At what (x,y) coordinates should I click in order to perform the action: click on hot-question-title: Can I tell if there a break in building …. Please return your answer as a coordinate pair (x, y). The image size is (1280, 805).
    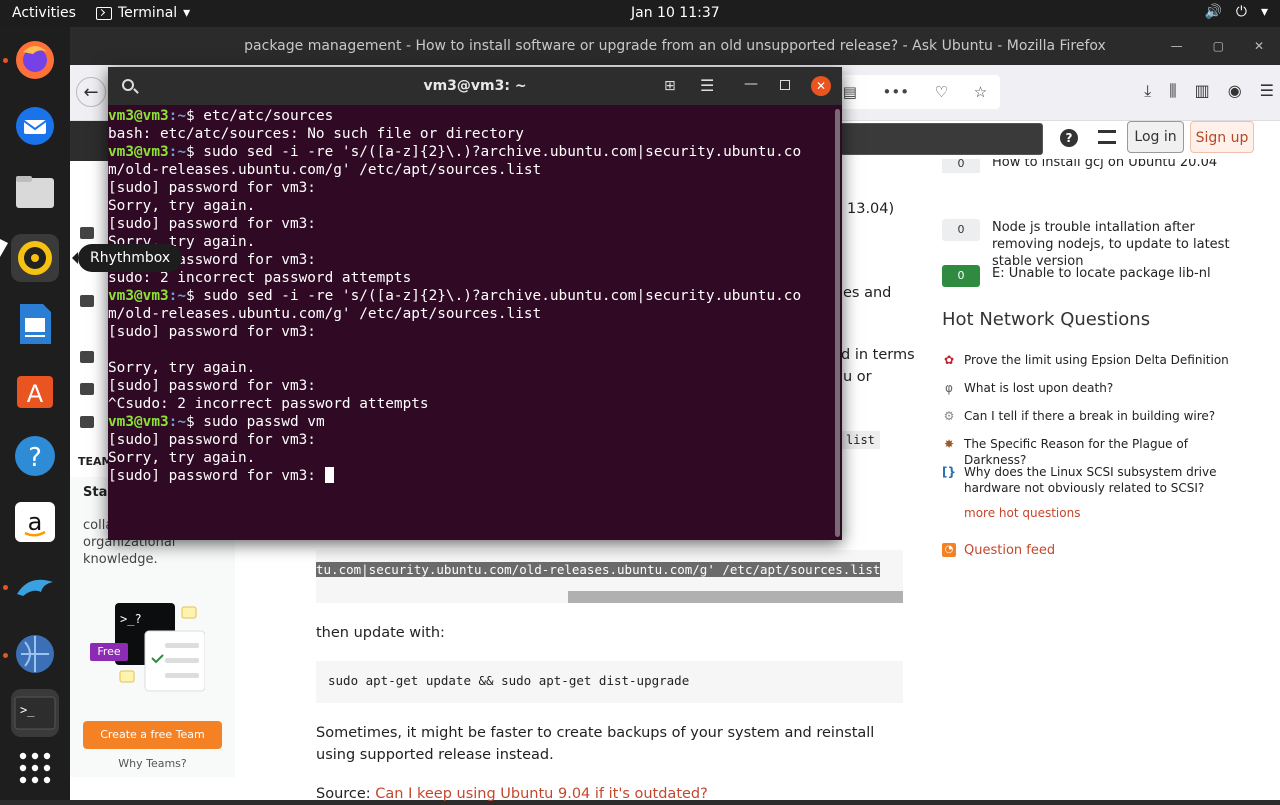
    Looking at the image, I should click on (1101, 416).